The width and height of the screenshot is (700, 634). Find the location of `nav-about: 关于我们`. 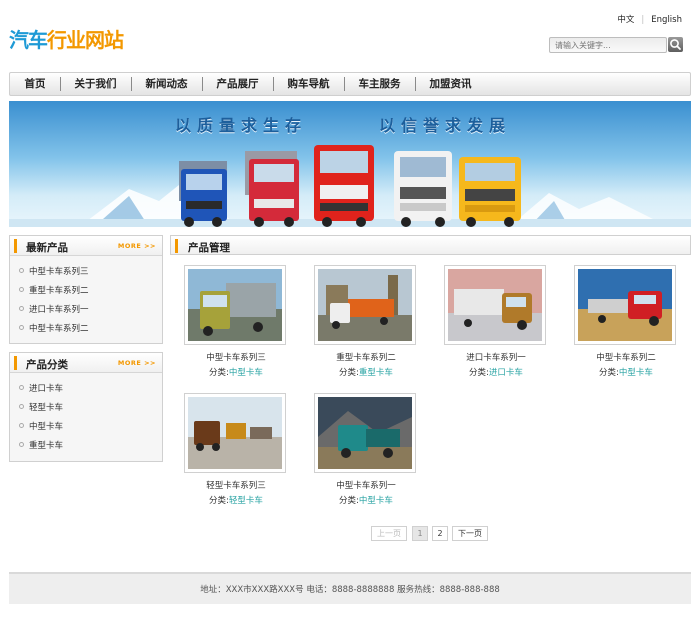

nav-about: 关于我们 is located at coordinates (95, 84).